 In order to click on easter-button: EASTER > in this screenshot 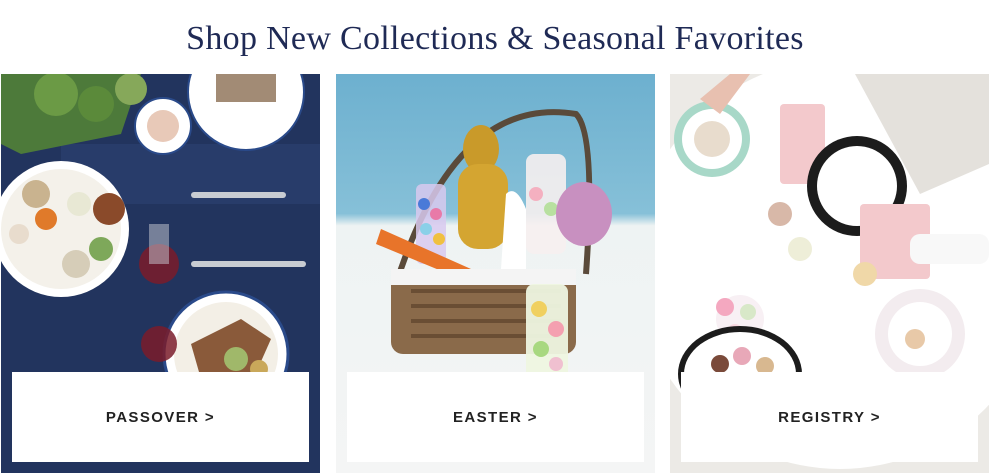, I will do `click(495, 417)`.